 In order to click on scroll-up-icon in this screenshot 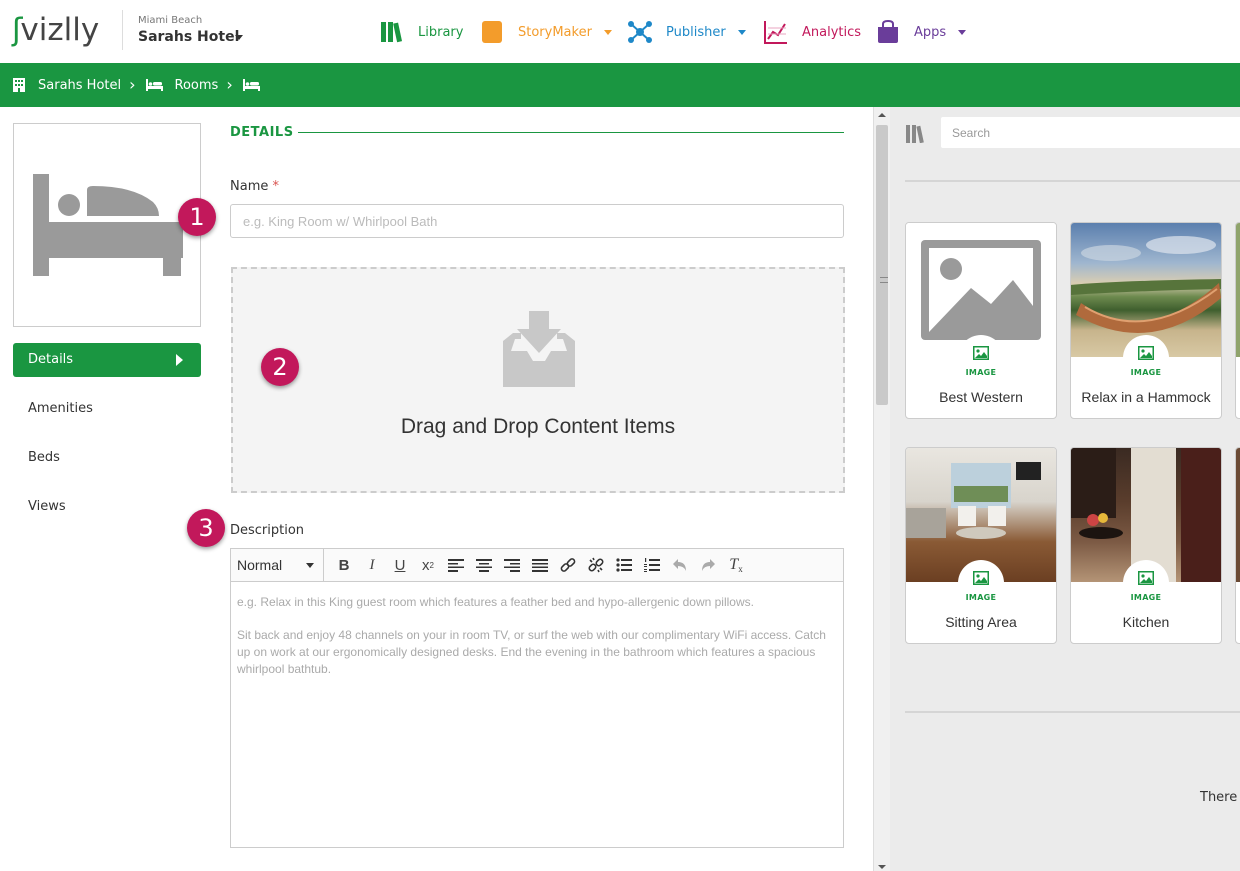, I will do `click(882, 115)`.